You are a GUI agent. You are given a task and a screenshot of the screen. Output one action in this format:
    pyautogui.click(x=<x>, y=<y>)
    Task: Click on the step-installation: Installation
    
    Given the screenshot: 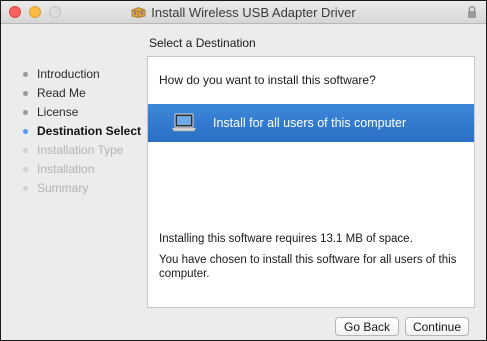 What is the action you would take?
    pyautogui.click(x=74, y=169)
    